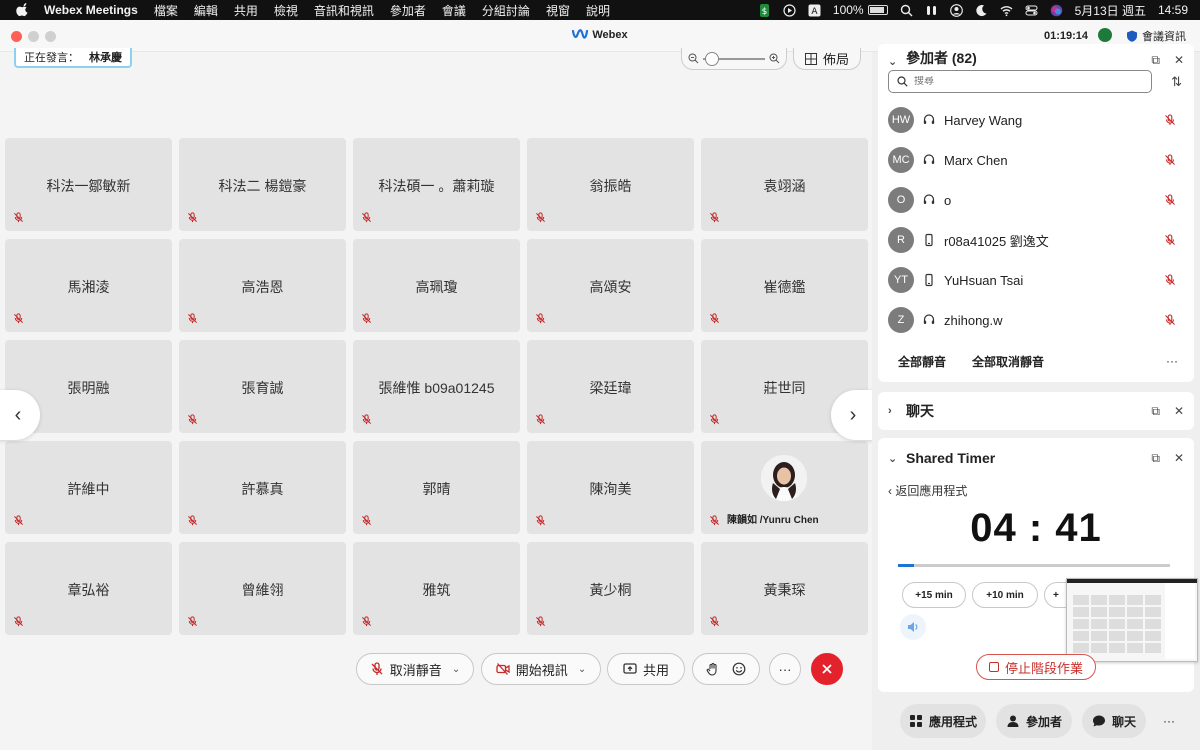 Image resolution: width=1200 pixels, height=750 pixels. Describe the element at coordinates (931, 10) in the screenshot. I see `airpods-icon` at that location.